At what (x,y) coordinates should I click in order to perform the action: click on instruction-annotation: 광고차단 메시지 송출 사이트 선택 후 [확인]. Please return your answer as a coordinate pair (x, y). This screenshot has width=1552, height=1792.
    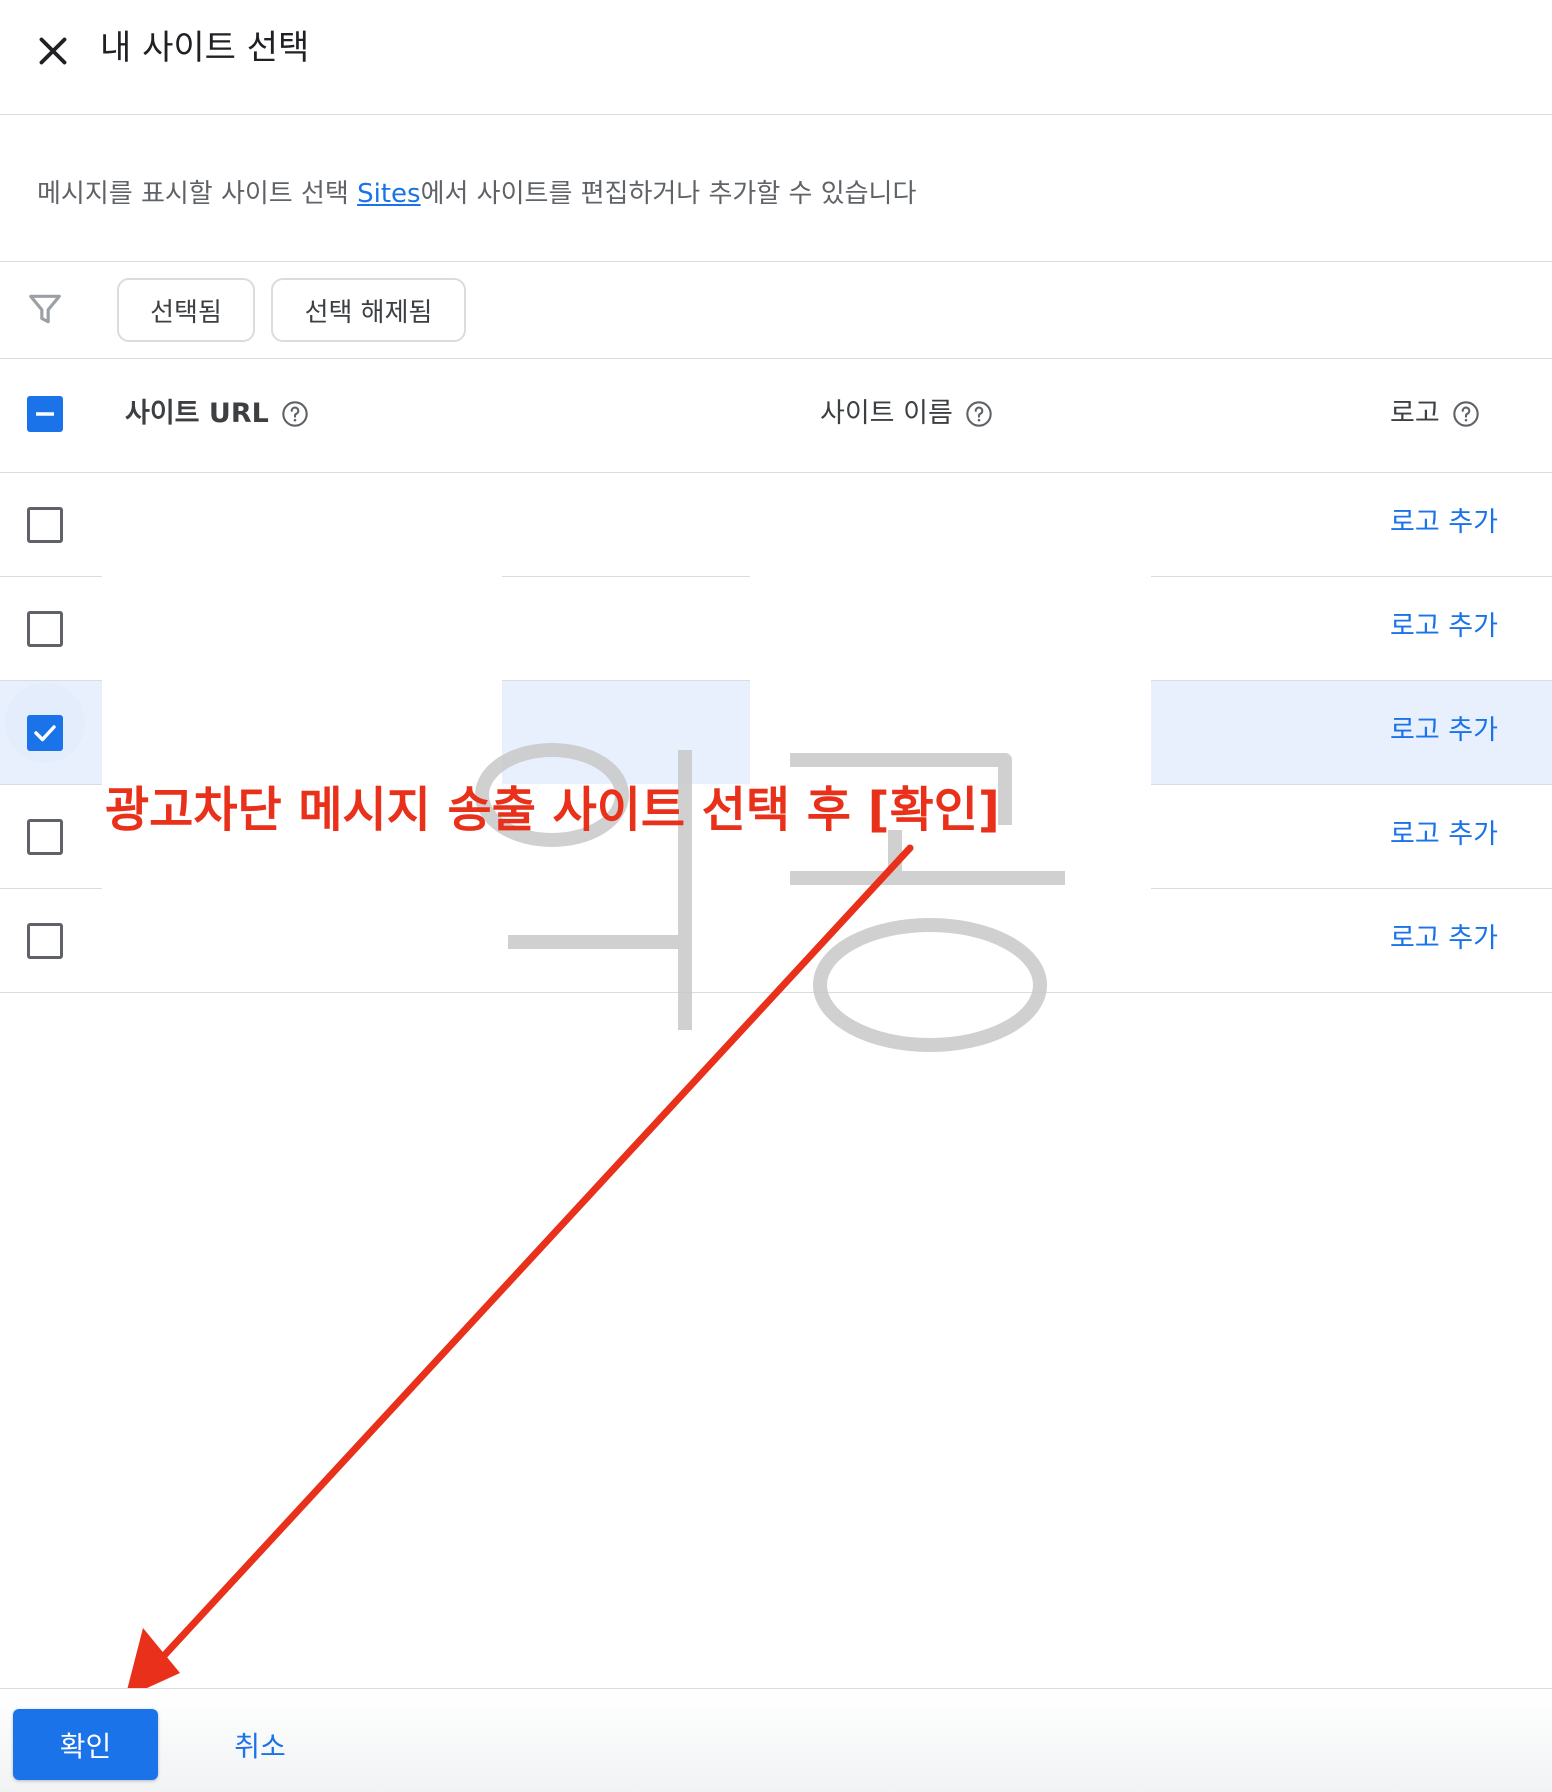
    Looking at the image, I should click on (552, 810).